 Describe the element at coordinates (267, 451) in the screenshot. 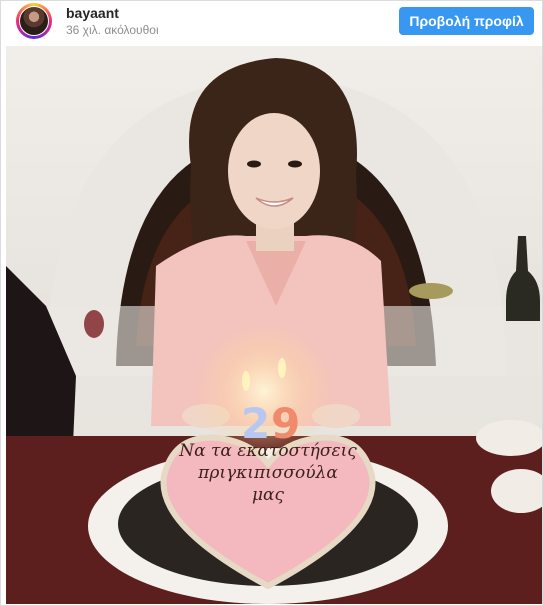

I see `cake-text-line-1: Να τα εκατοστήσεις` at that location.